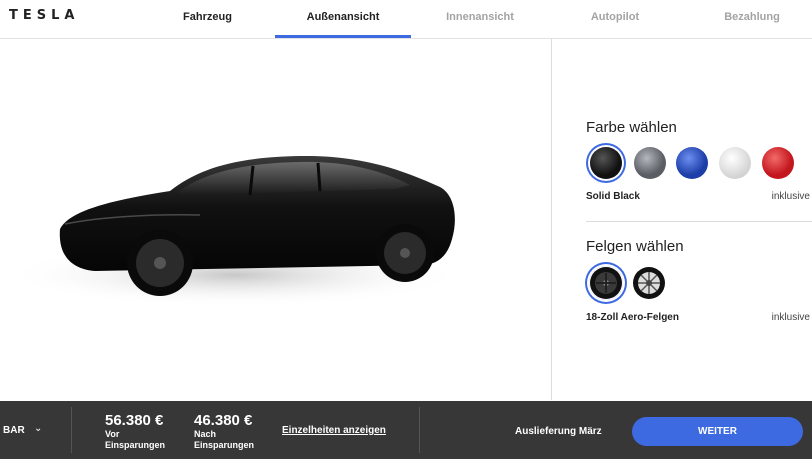  Describe the element at coordinates (632, 317) in the screenshot. I see `wheels-selected-name: 18-Zoll Aero-Felgen` at that location.